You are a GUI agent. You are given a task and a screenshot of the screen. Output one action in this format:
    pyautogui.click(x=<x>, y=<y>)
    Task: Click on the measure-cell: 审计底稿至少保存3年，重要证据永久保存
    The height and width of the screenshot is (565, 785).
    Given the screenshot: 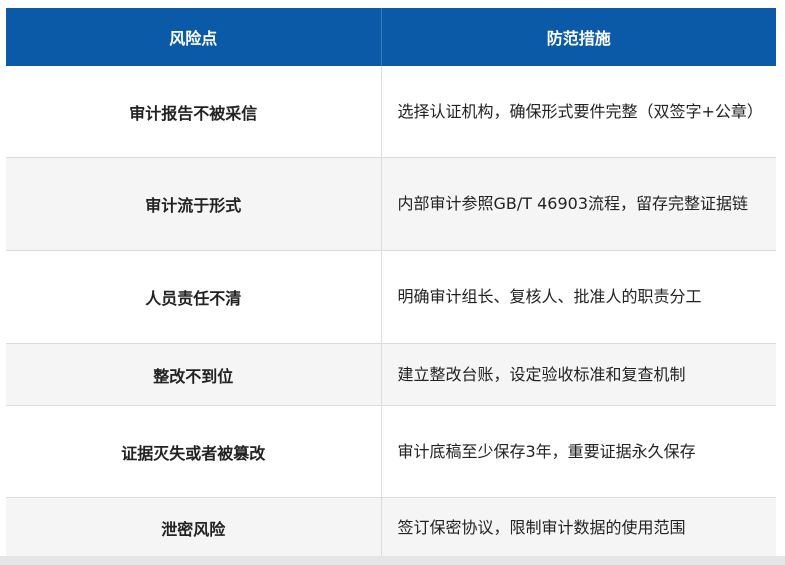 What is the action you would take?
    pyautogui.click(x=578, y=451)
    